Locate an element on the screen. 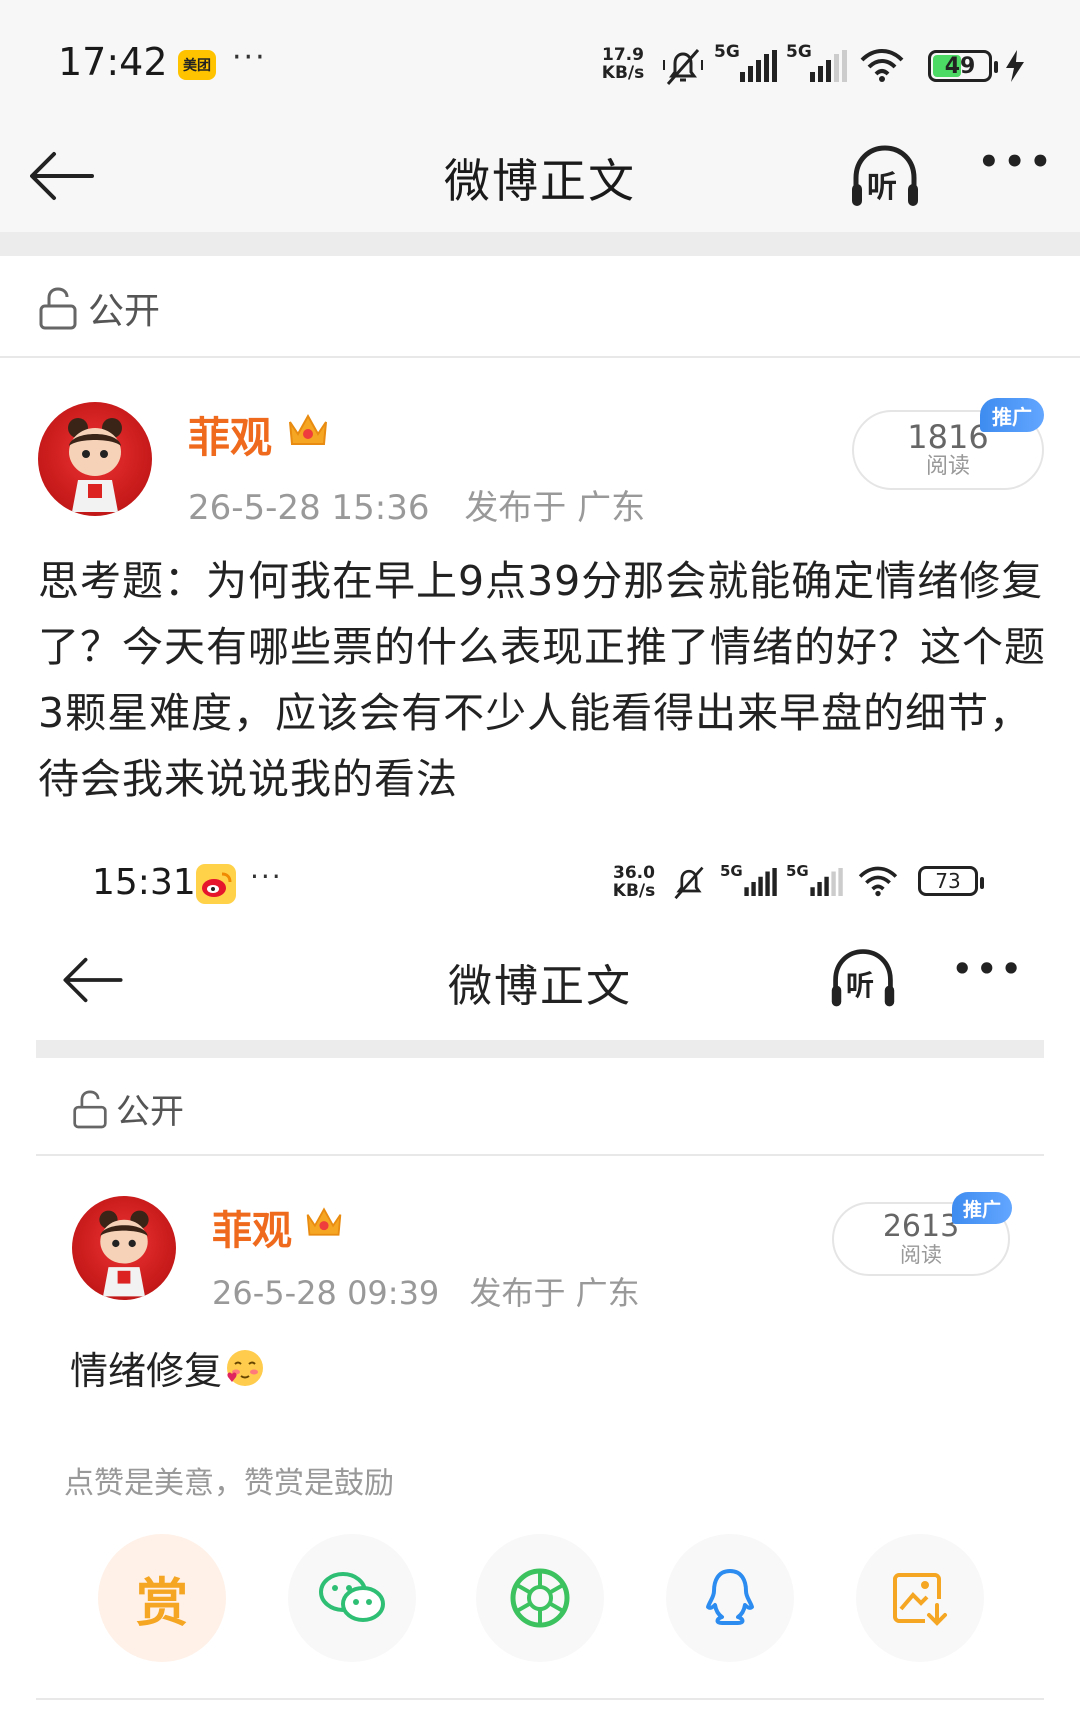  embedded-listen-label: 听 is located at coordinates (860, 985).